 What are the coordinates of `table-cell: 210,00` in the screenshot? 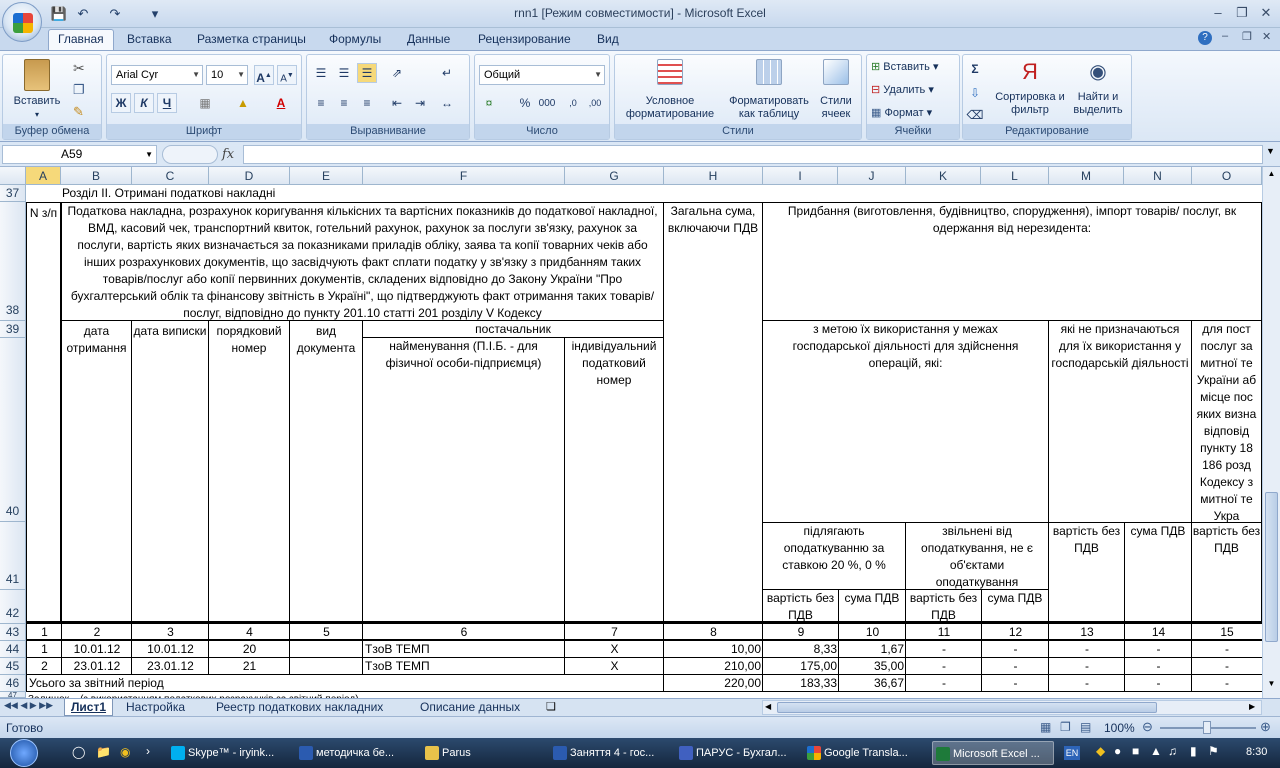 It's located at (713, 666).